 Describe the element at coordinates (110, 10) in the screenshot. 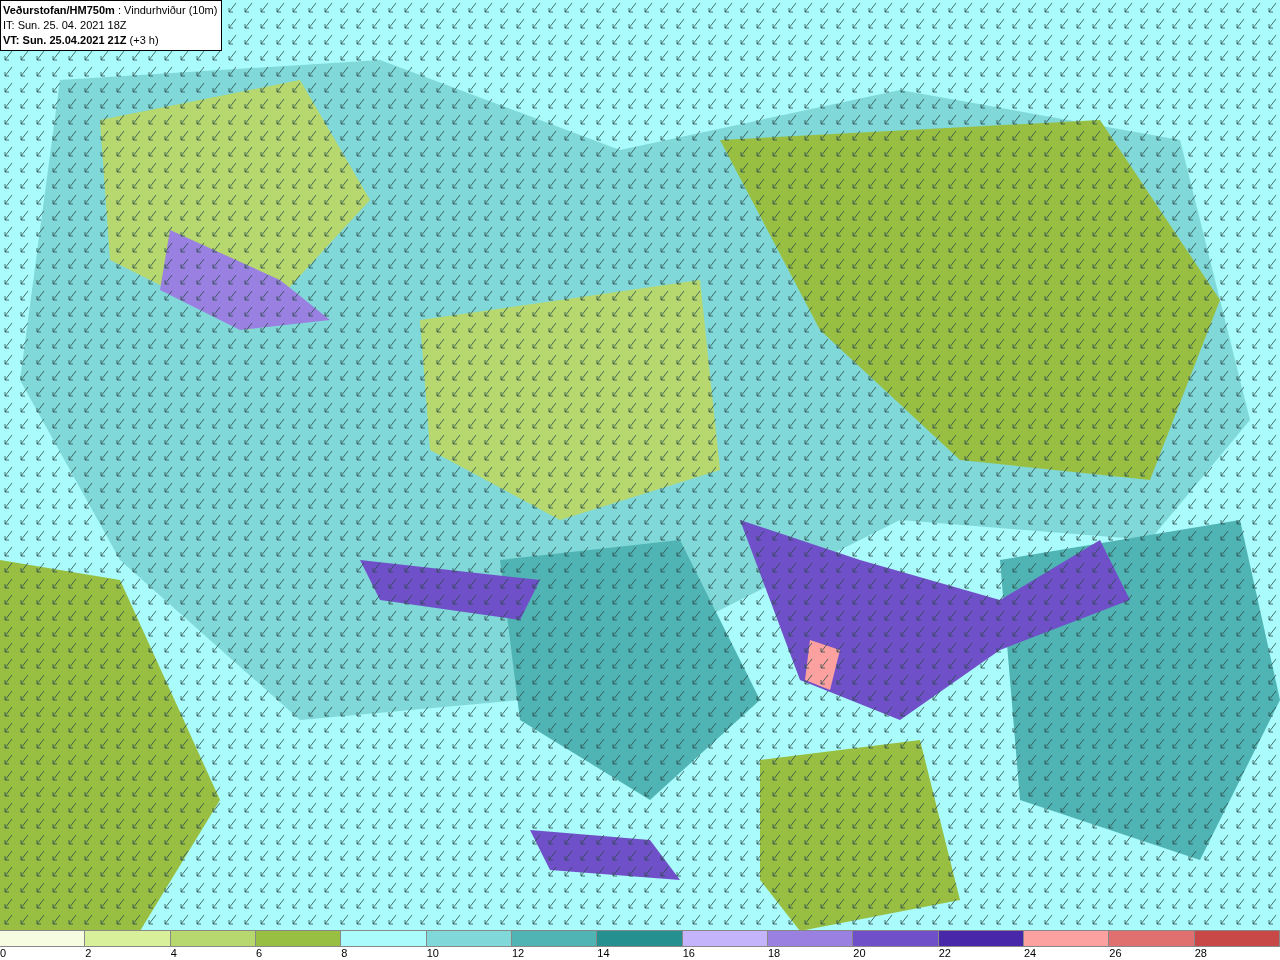

I see `title-line: Veðurstofan/HM750m : Vindurhviður (10m)` at that location.